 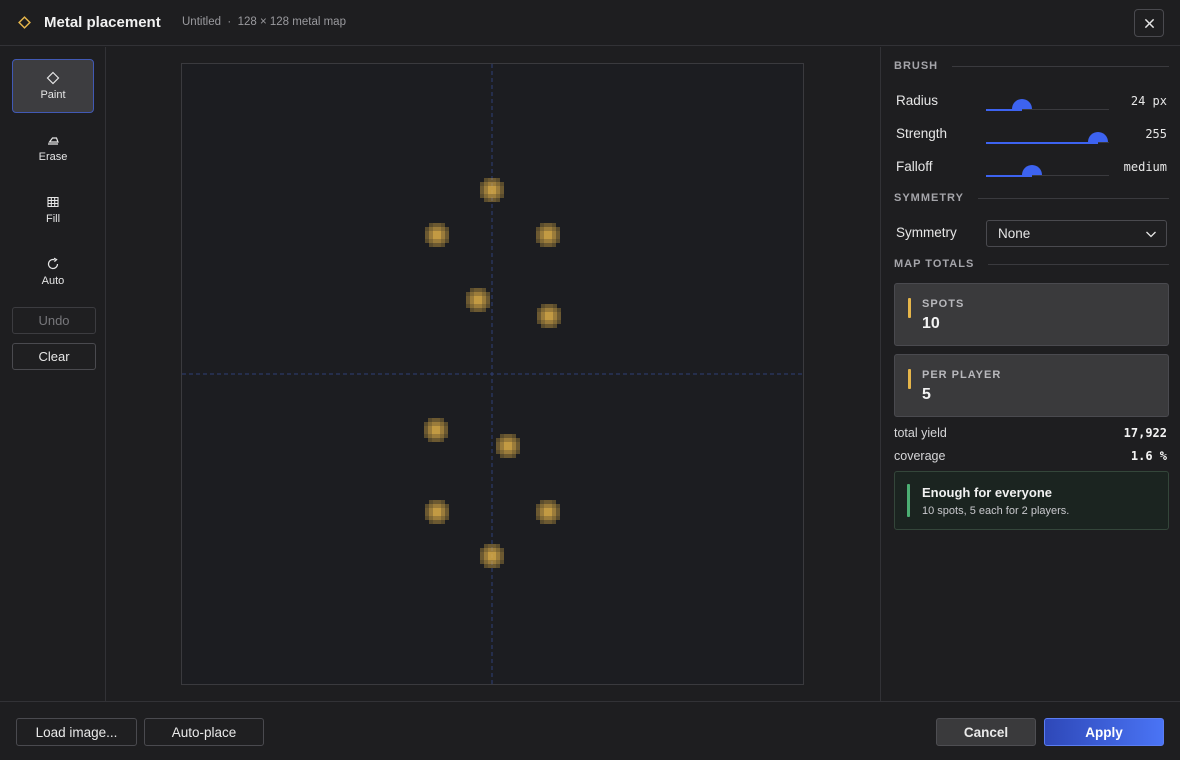 What do you see at coordinates (204, 732) in the screenshot?
I see `auto-place-button: Auto-place` at bounding box center [204, 732].